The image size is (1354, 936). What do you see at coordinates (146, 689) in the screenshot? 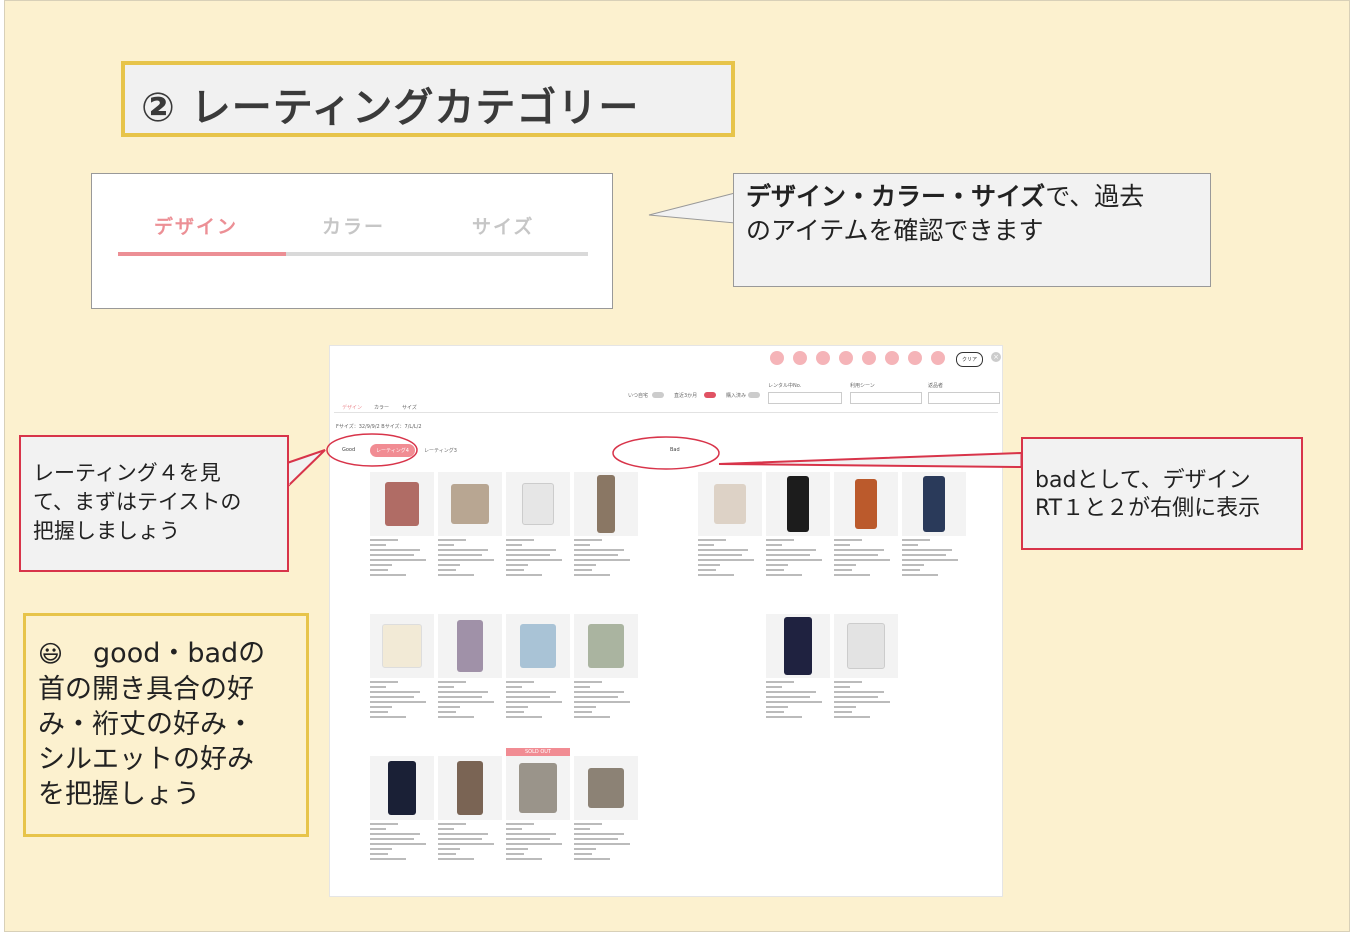
I see `note-line: 首の開き具合の好` at bounding box center [146, 689].